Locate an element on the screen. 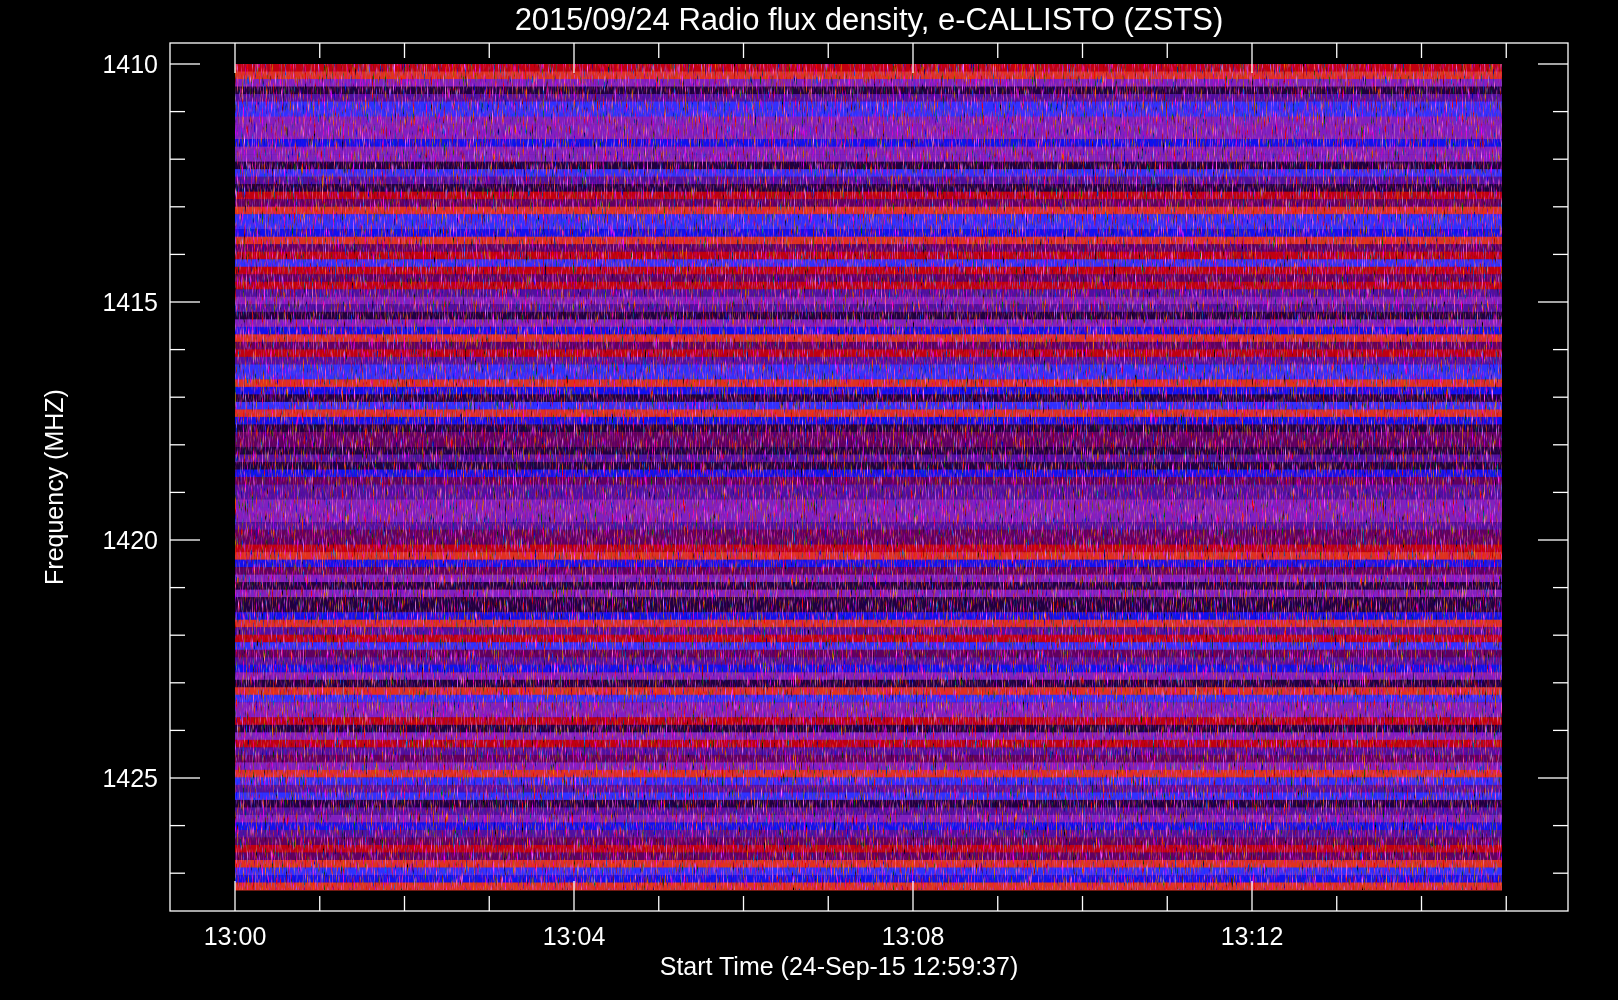  x-tick-label: 13:04 is located at coordinates (574, 936).